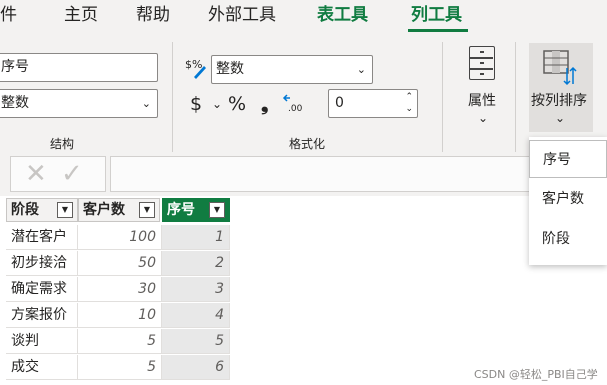 The height and width of the screenshot is (385, 607). Describe the element at coordinates (237, 104) in the screenshot. I see `percent-button: %` at that location.